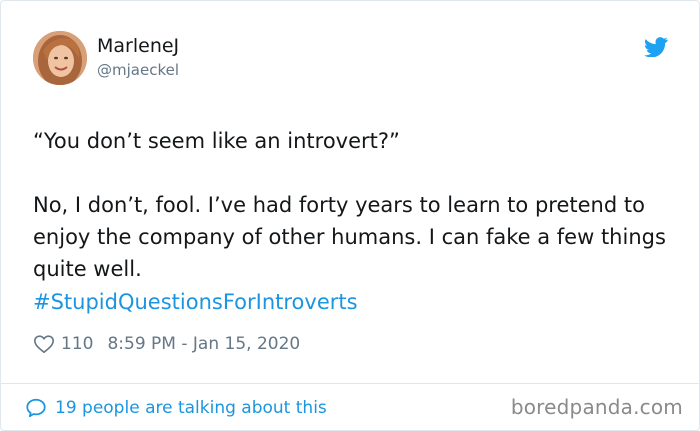 The width and height of the screenshot is (700, 431). I want to click on conversation-label: 19 people are talking about this, so click(191, 408).